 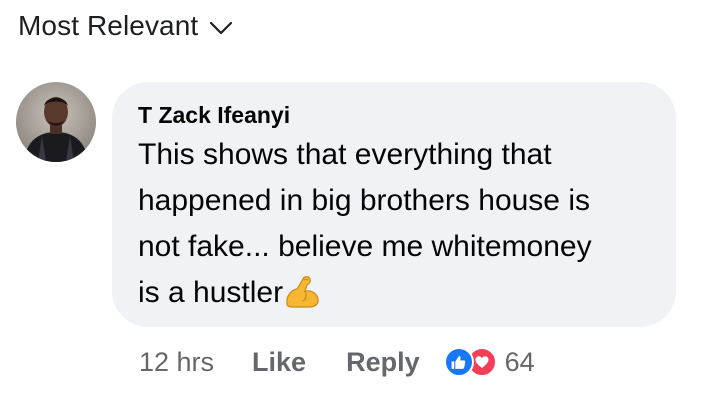 I want to click on comment-text-line: not fake... believe me whitemoney, so click(x=365, y=246).